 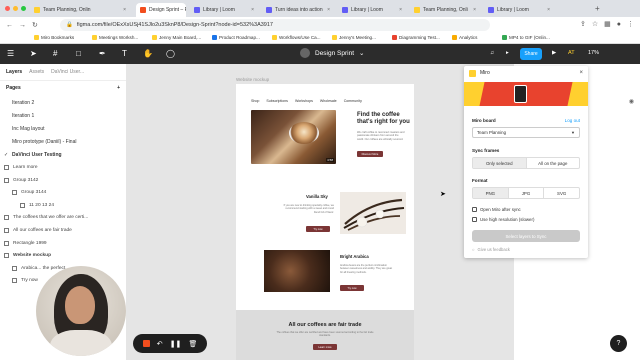 I want to click on new-tab-button: +, so click(x=597, y=8).